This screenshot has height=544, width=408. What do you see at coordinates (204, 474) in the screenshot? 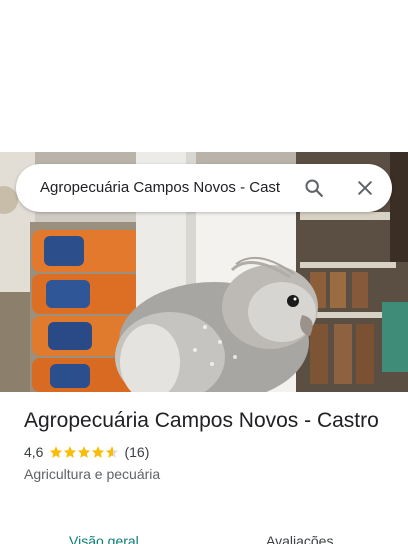
I see `place-category: Agricultura e pecuária` at bounding box center [204, 474].